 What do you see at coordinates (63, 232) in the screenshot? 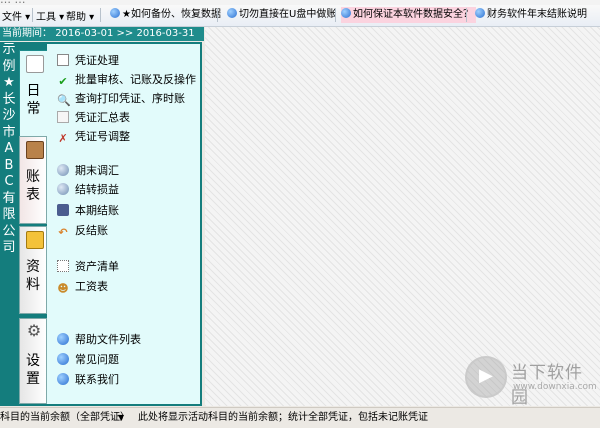
I see `undo-arrow-icon: ↶` at bounding box center [63, 232].